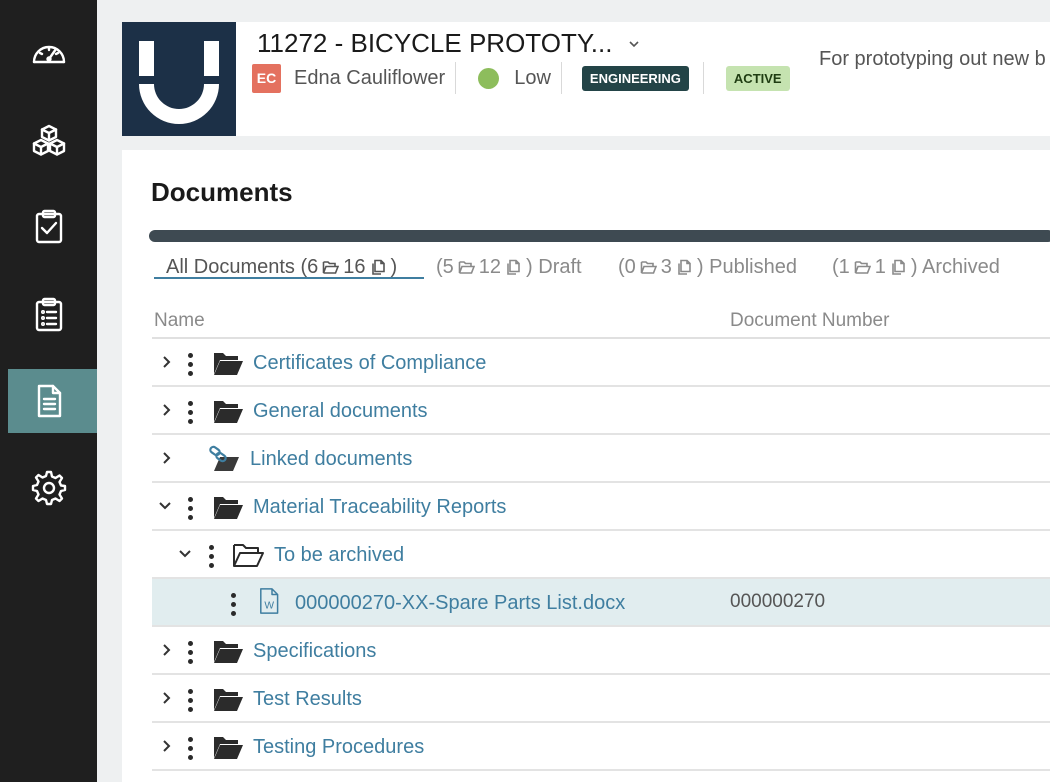 Image resolution: width=1050 pixels, height=782 pixels. I want to click on department-badge: ENGINEERING, so click(635, 78).